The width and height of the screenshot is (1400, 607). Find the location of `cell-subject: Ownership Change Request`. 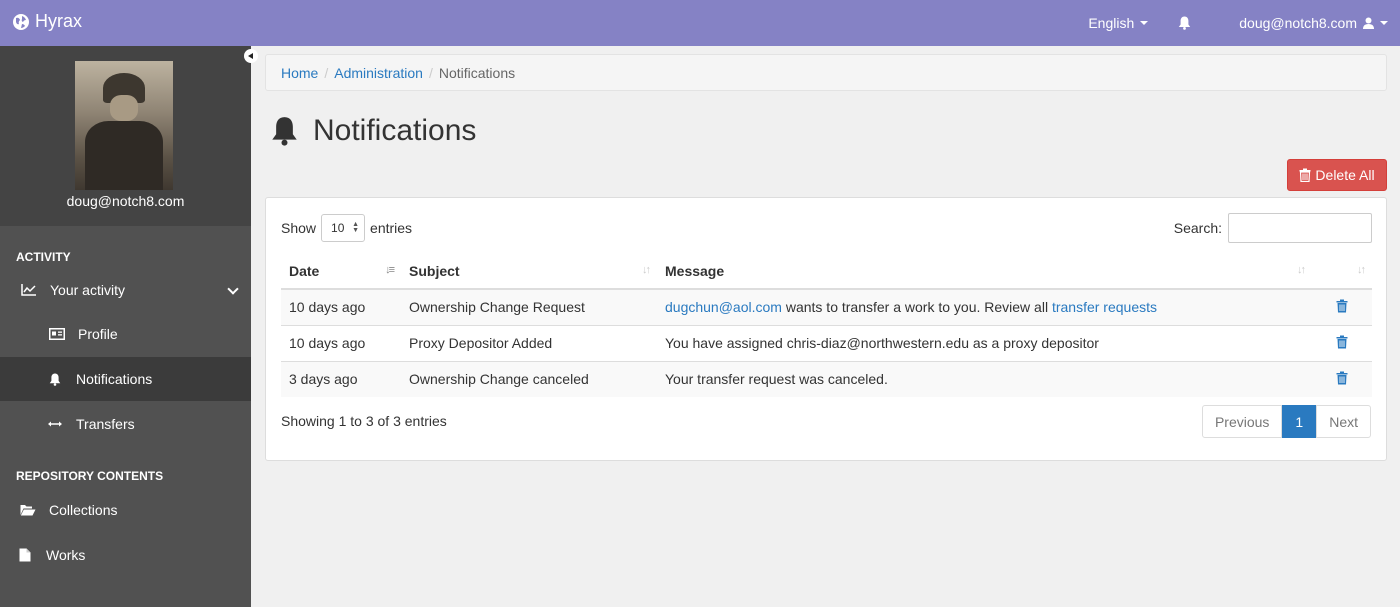

cell-subject: Ownership Change Request is located at coordinates (529, 306).